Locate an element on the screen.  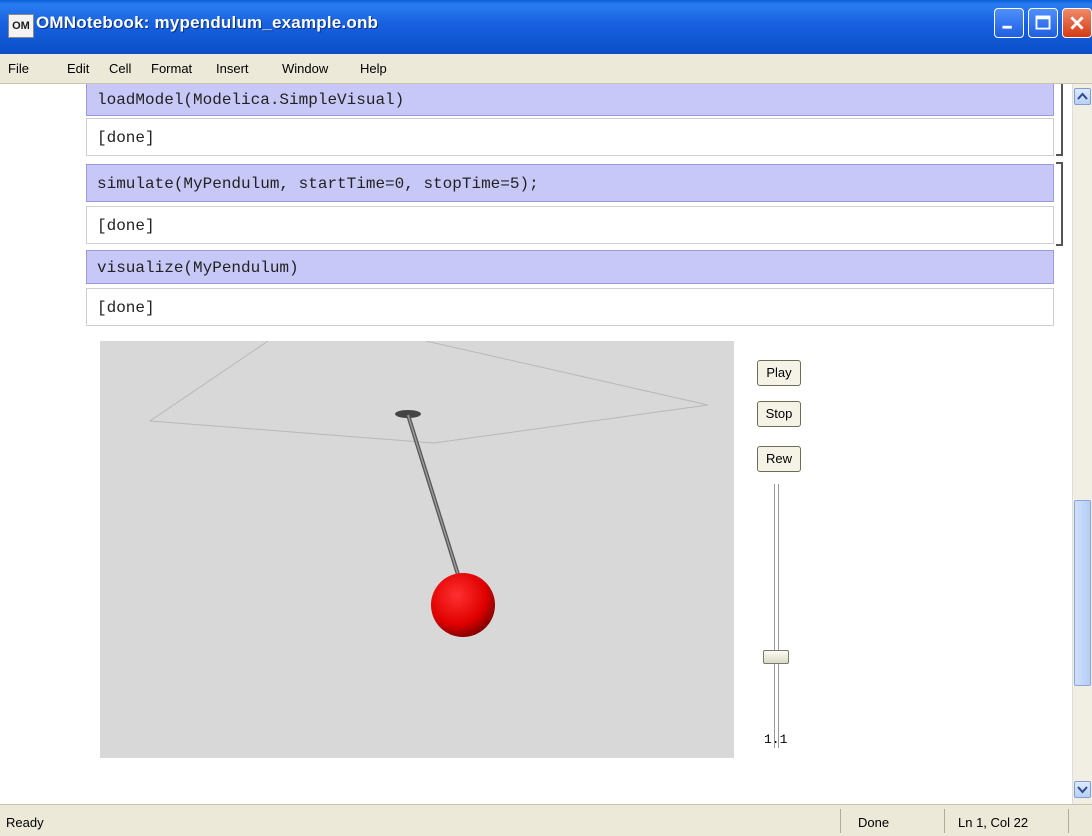
close-icon is located at coordinates (1077, 23).